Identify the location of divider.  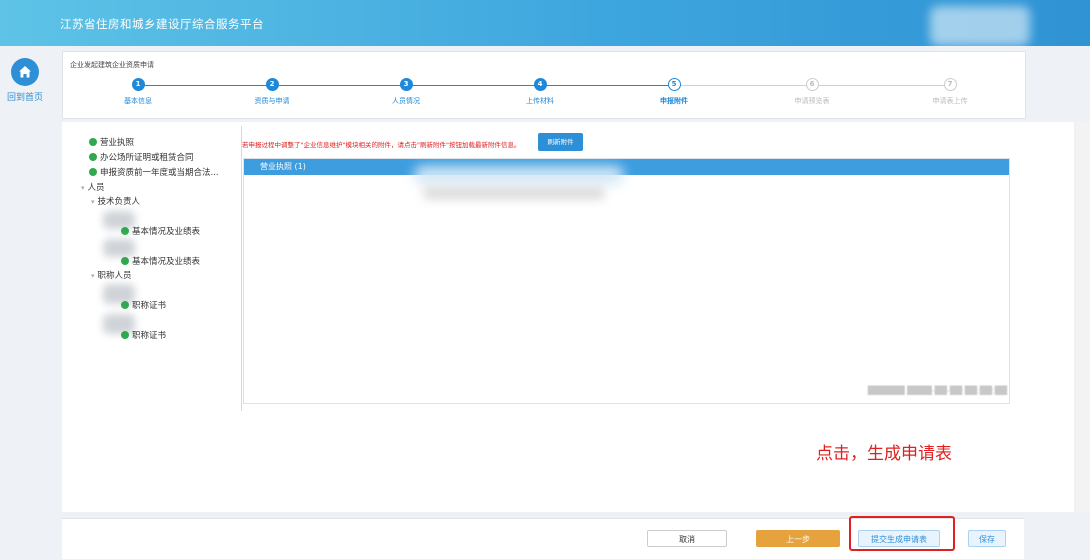
(241, 268).